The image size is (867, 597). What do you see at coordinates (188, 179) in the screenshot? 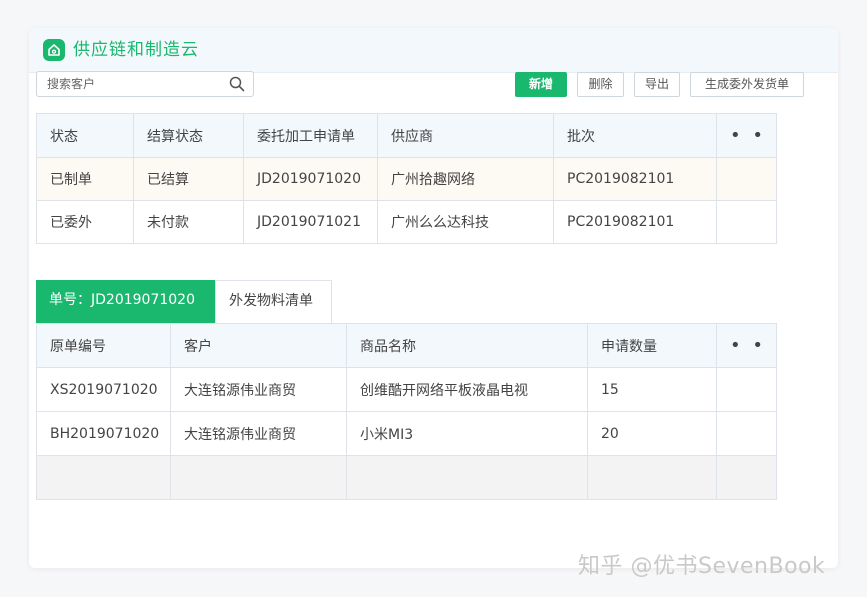
I see `table-cell: 已结算` at bounding box center [188, 179].